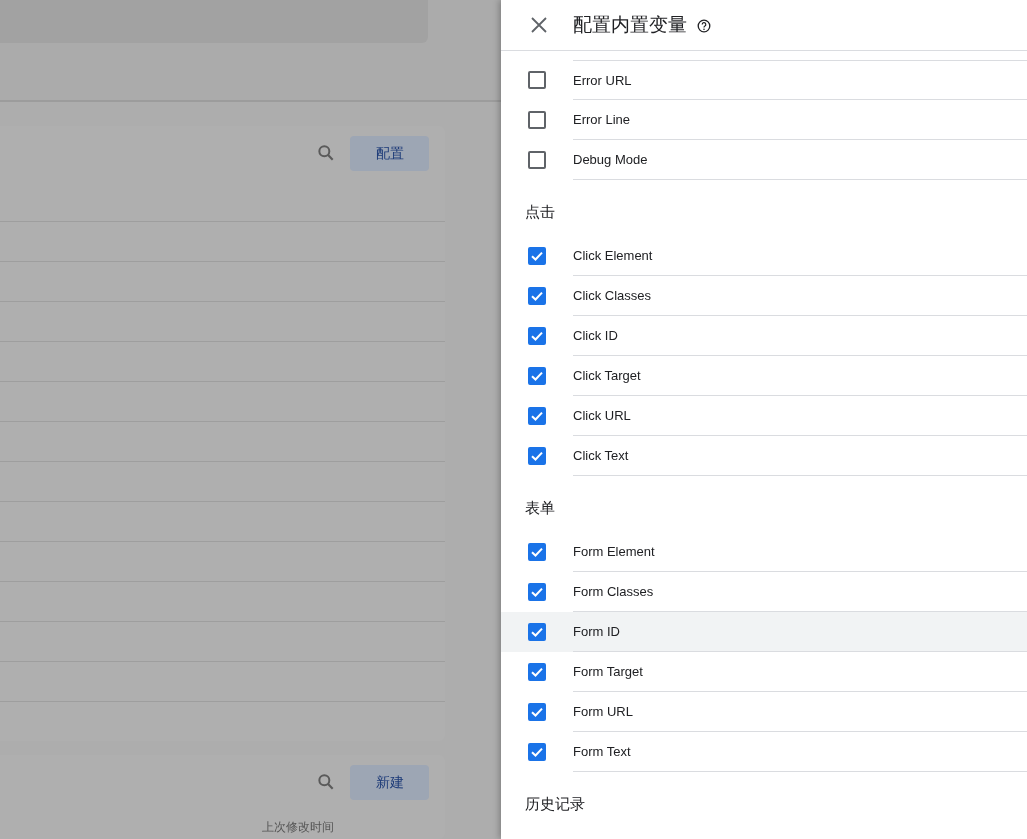 This screenshot has width=1027, height=839. I want to click on variable-row: Form URL, so click(764, 712).